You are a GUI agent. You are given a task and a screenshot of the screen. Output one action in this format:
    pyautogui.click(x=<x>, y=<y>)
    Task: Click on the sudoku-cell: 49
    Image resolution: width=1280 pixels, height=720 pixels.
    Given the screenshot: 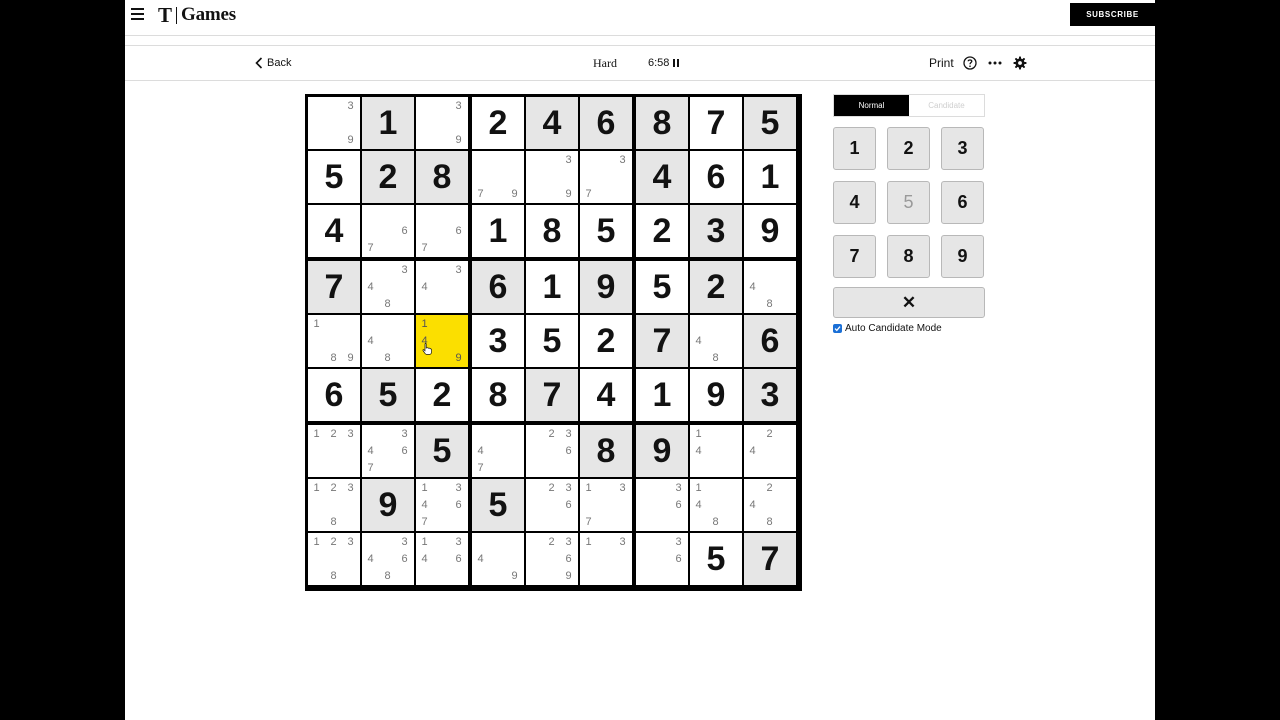 What is the action you would take?
    pyautogui.click(x=498, y=559)
    